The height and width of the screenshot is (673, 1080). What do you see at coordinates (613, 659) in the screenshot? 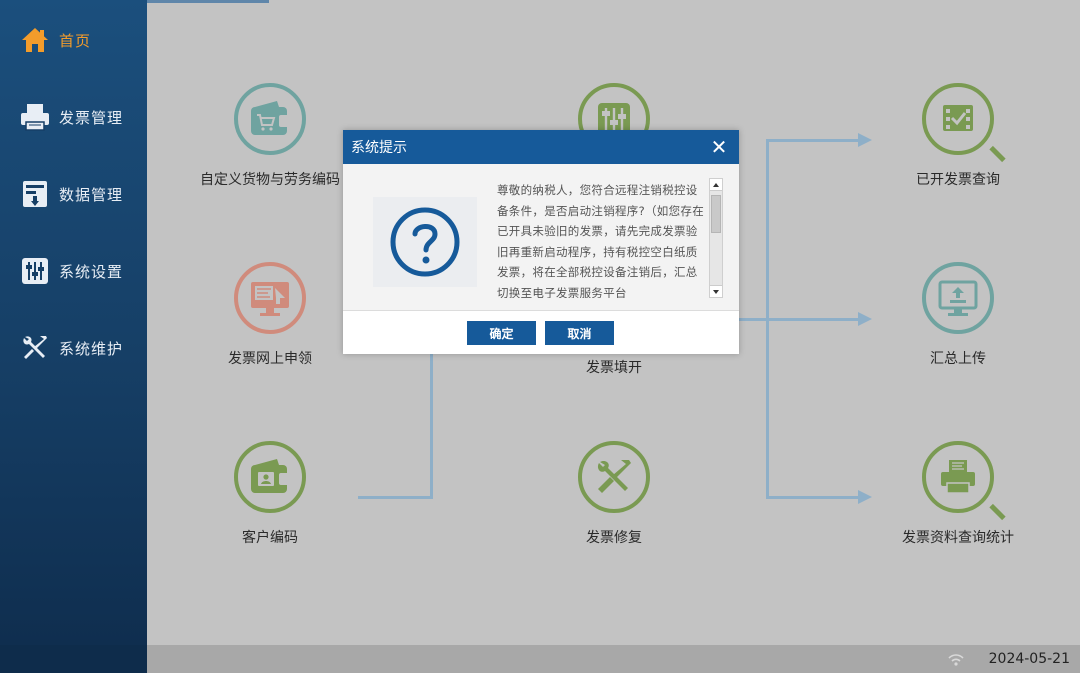
I see `status-bar: 2024-05-21` at bounding box center [613, 659].